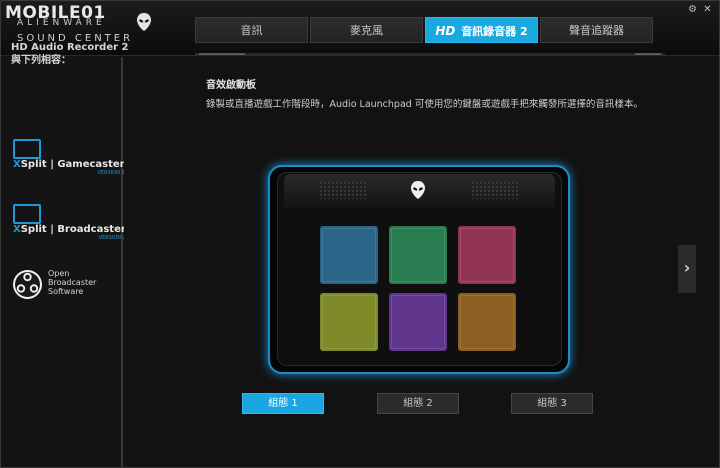 The image size is (720, 468). Describe the element at coordinates (687, 269) in the screenshot. I see `next-arrow-button: ›` at that location.